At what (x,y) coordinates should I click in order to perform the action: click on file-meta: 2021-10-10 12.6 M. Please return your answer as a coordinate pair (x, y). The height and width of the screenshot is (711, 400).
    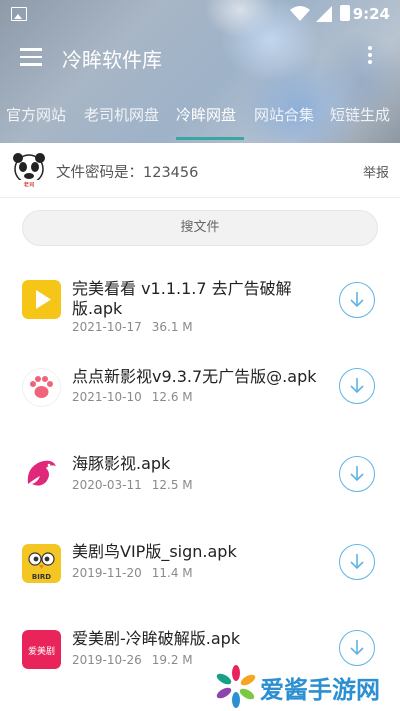
    Looking at the image, I should click on (137, 397).